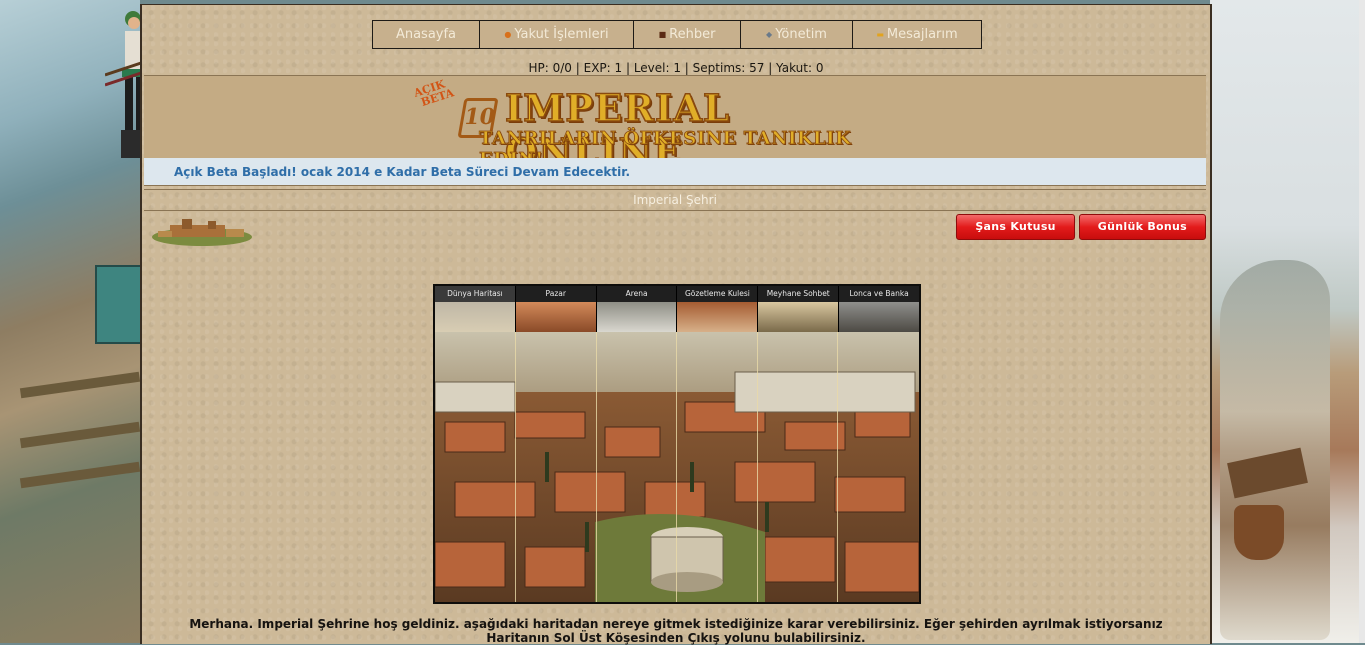  What do you see at coordinates (692, 34) in the screenshot?
I see `nav-guide-label: Rehber` at bounding box center [692, 34].